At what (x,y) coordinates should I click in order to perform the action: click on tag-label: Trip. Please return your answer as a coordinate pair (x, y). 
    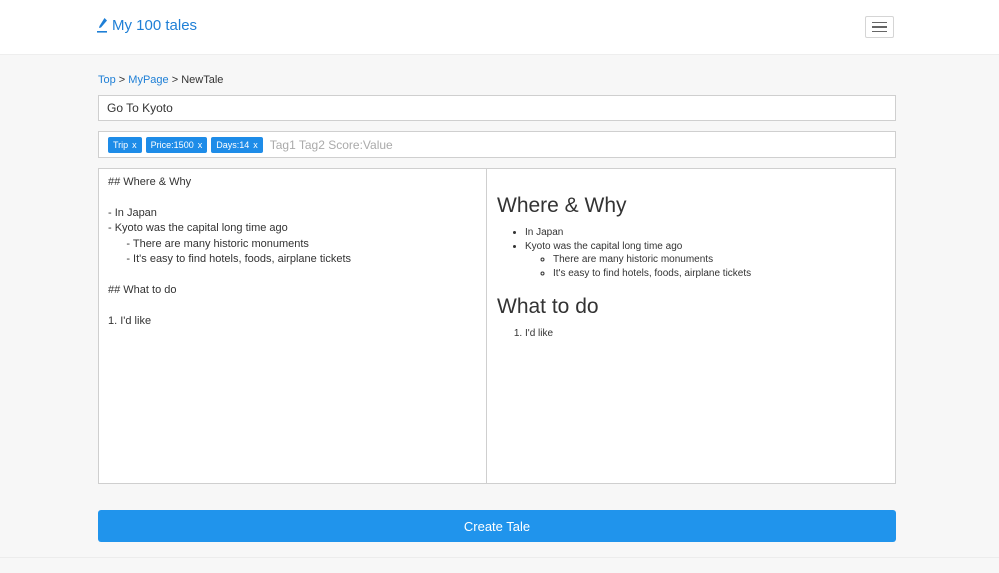
    Looking at the image, I should click on (121, 144).